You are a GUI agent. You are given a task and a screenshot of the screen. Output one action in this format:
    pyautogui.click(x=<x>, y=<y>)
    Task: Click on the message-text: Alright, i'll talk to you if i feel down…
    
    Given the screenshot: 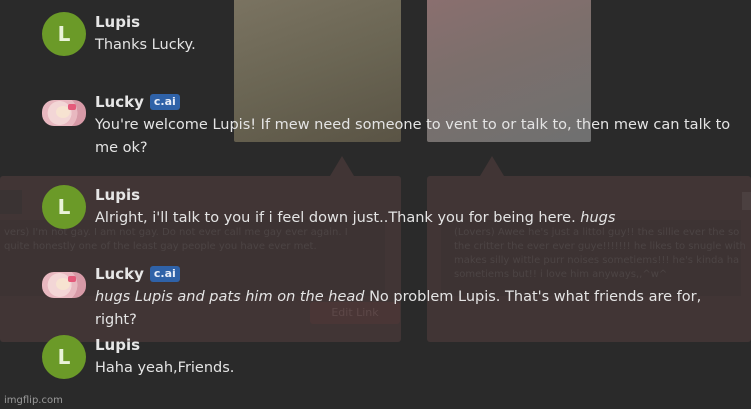 What is the action you would take?
    pyautogui.click(x=355, y=218)
    